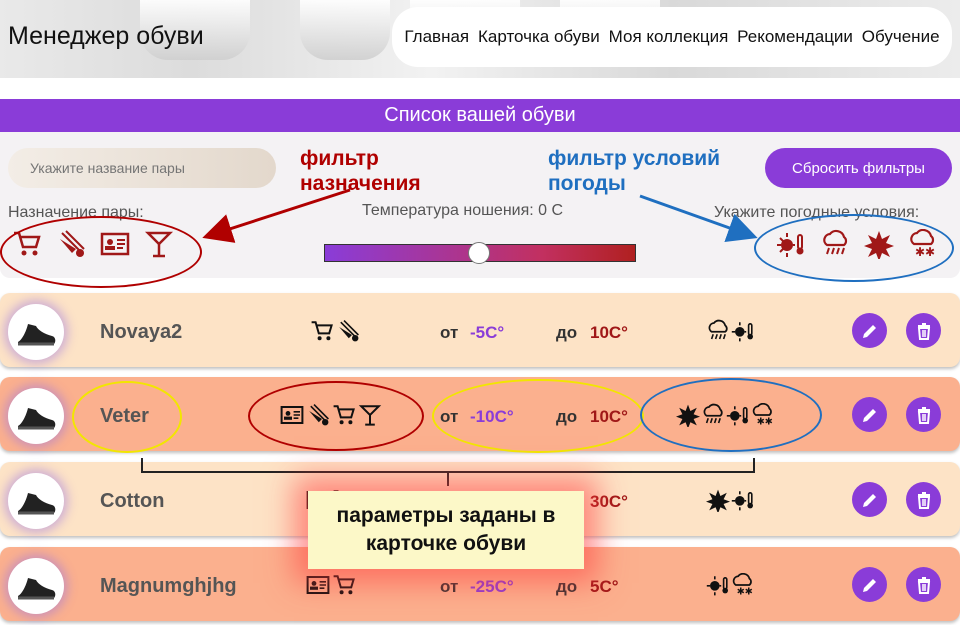 The width and height of the screenshot is (960, 625). Describe the element at coordinates (487, 332) in the screenshot. I see `min-temperature: -5C°` at that location.